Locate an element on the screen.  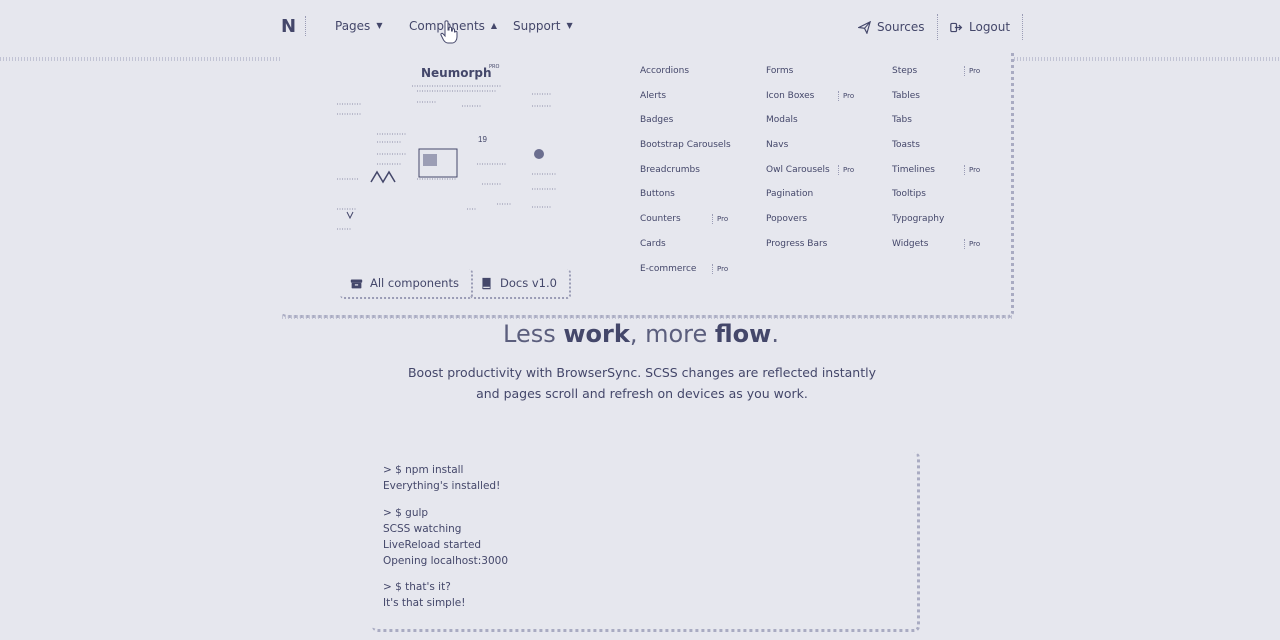
terminal-line: Opening localhost:3000 is located at coordinates (446, 561).